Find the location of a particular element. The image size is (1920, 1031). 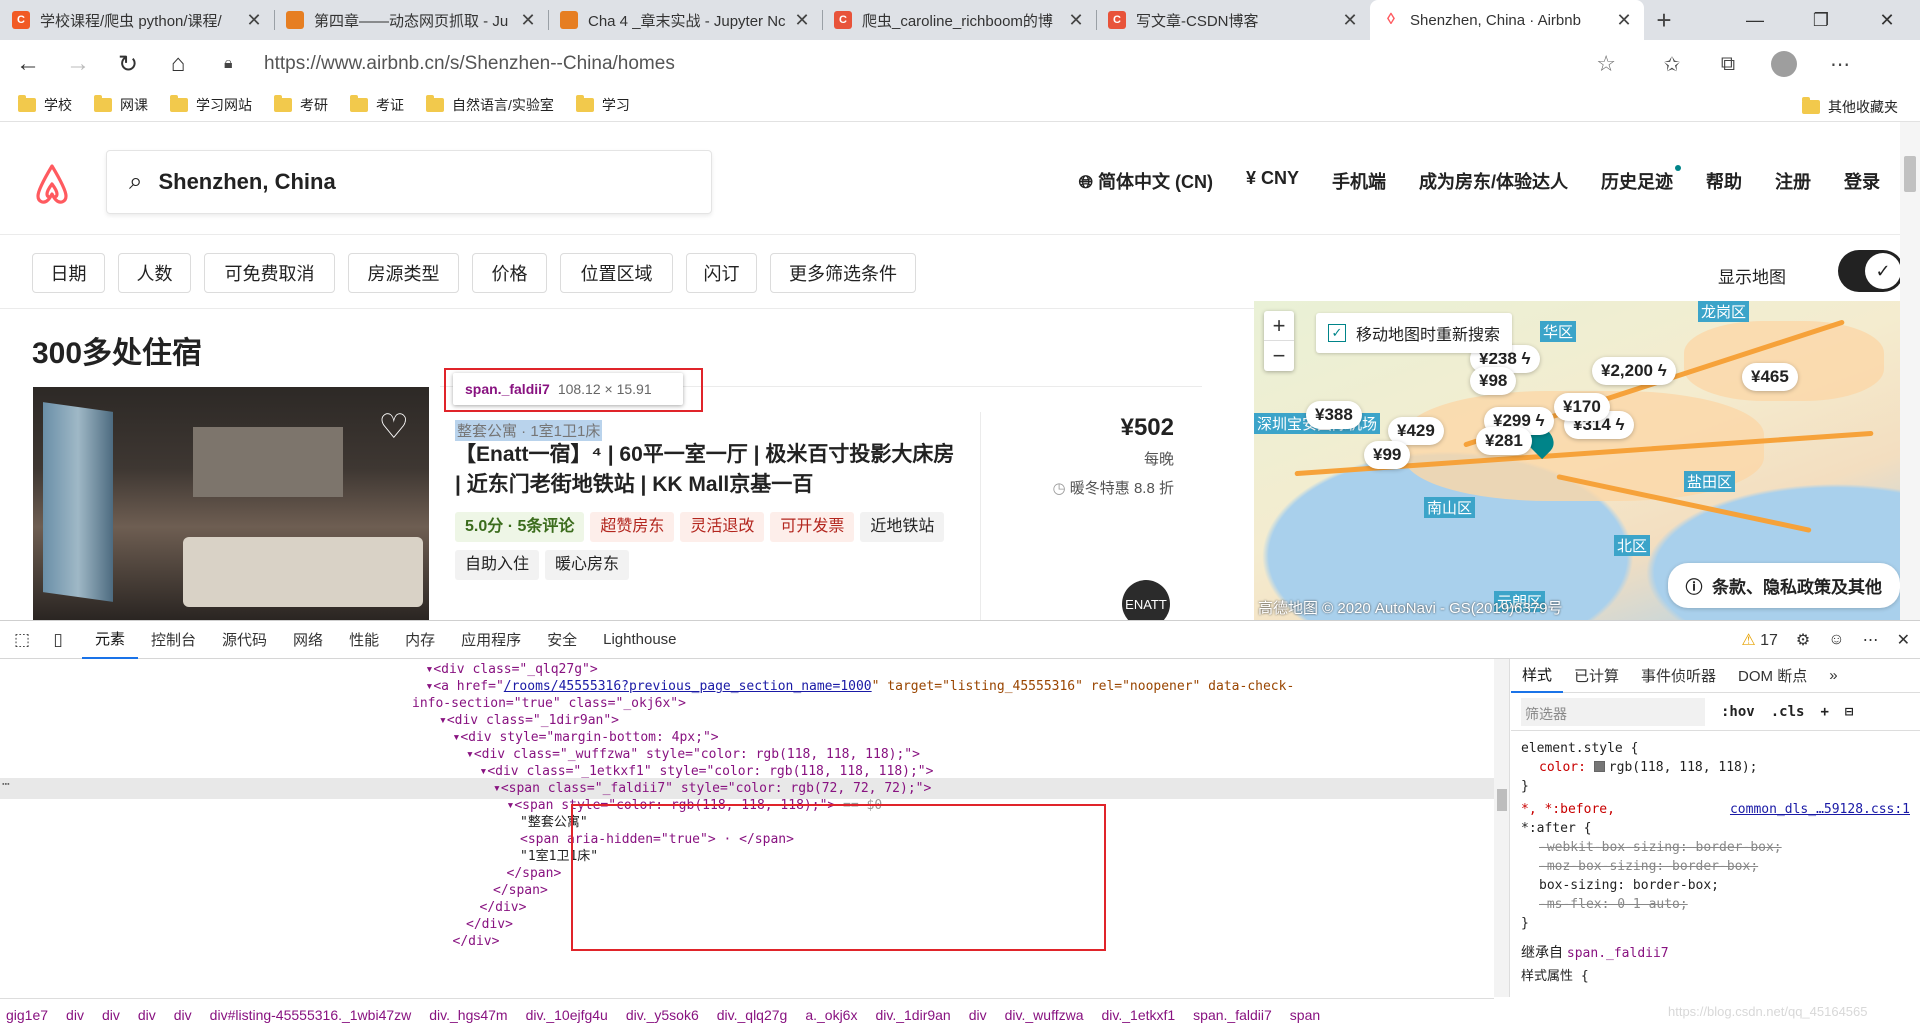

browser-tab: C 写文章-CSDN博客 ✕ is located at coordinates (1233, 20).